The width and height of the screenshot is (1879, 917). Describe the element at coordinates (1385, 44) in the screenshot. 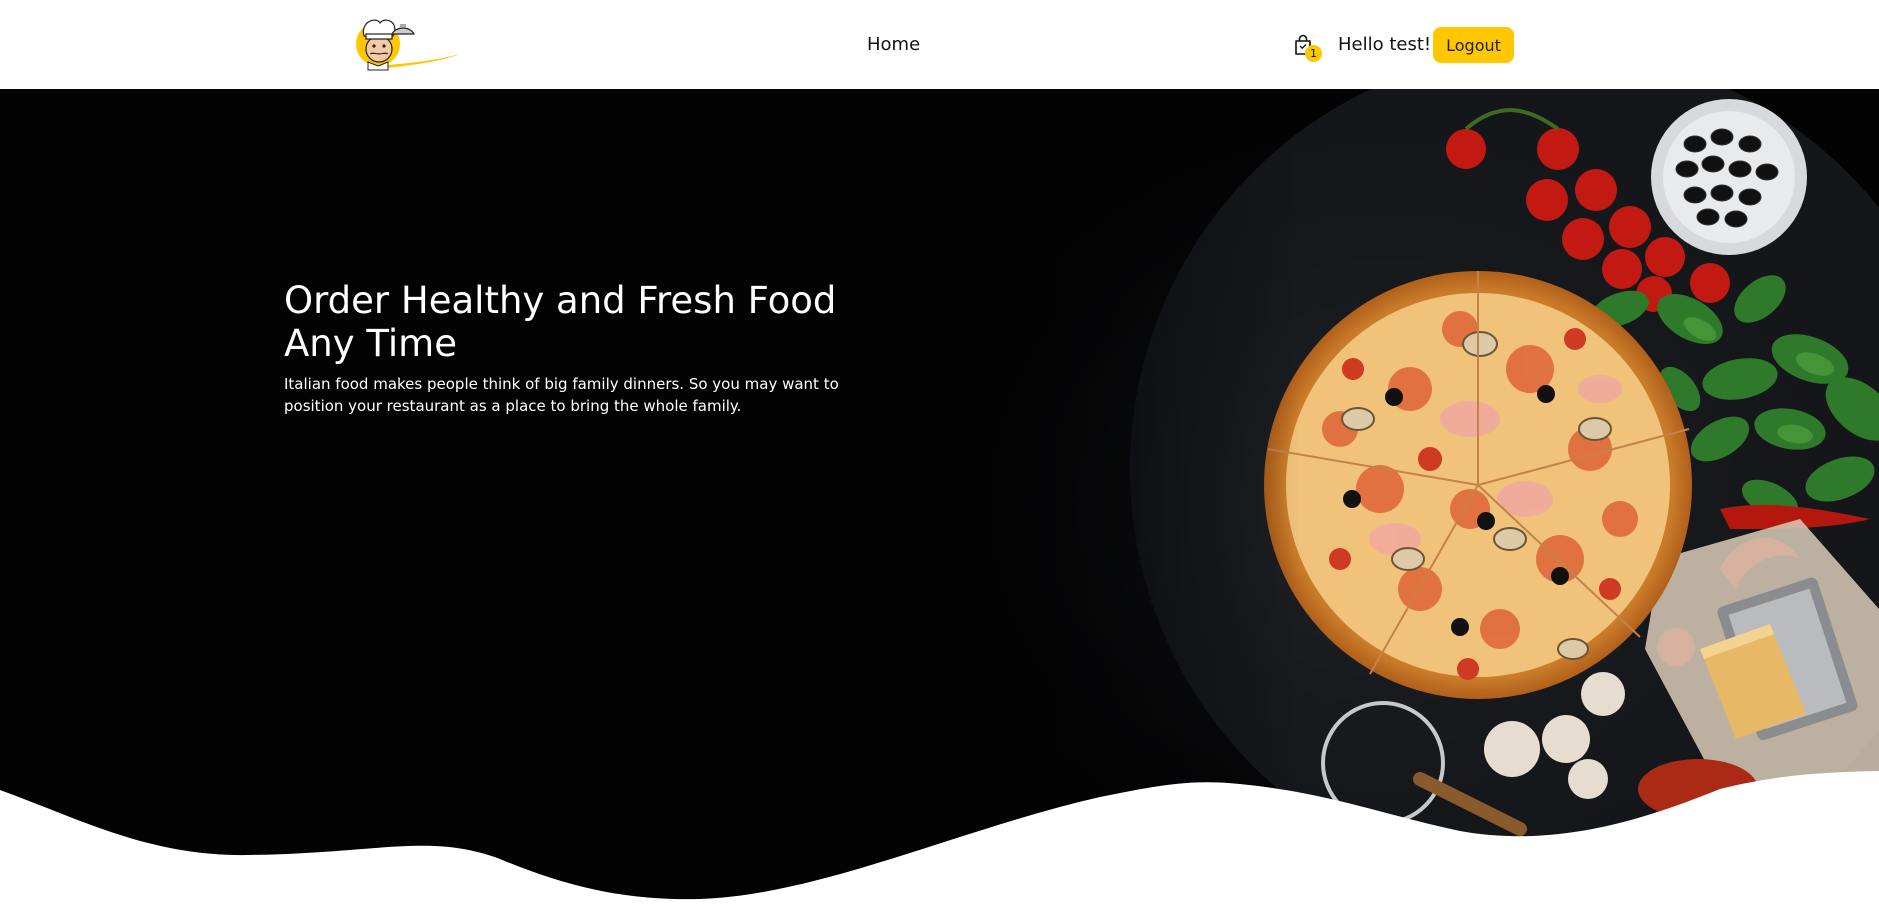

I see `user-greeting: Hello test!` at that location.